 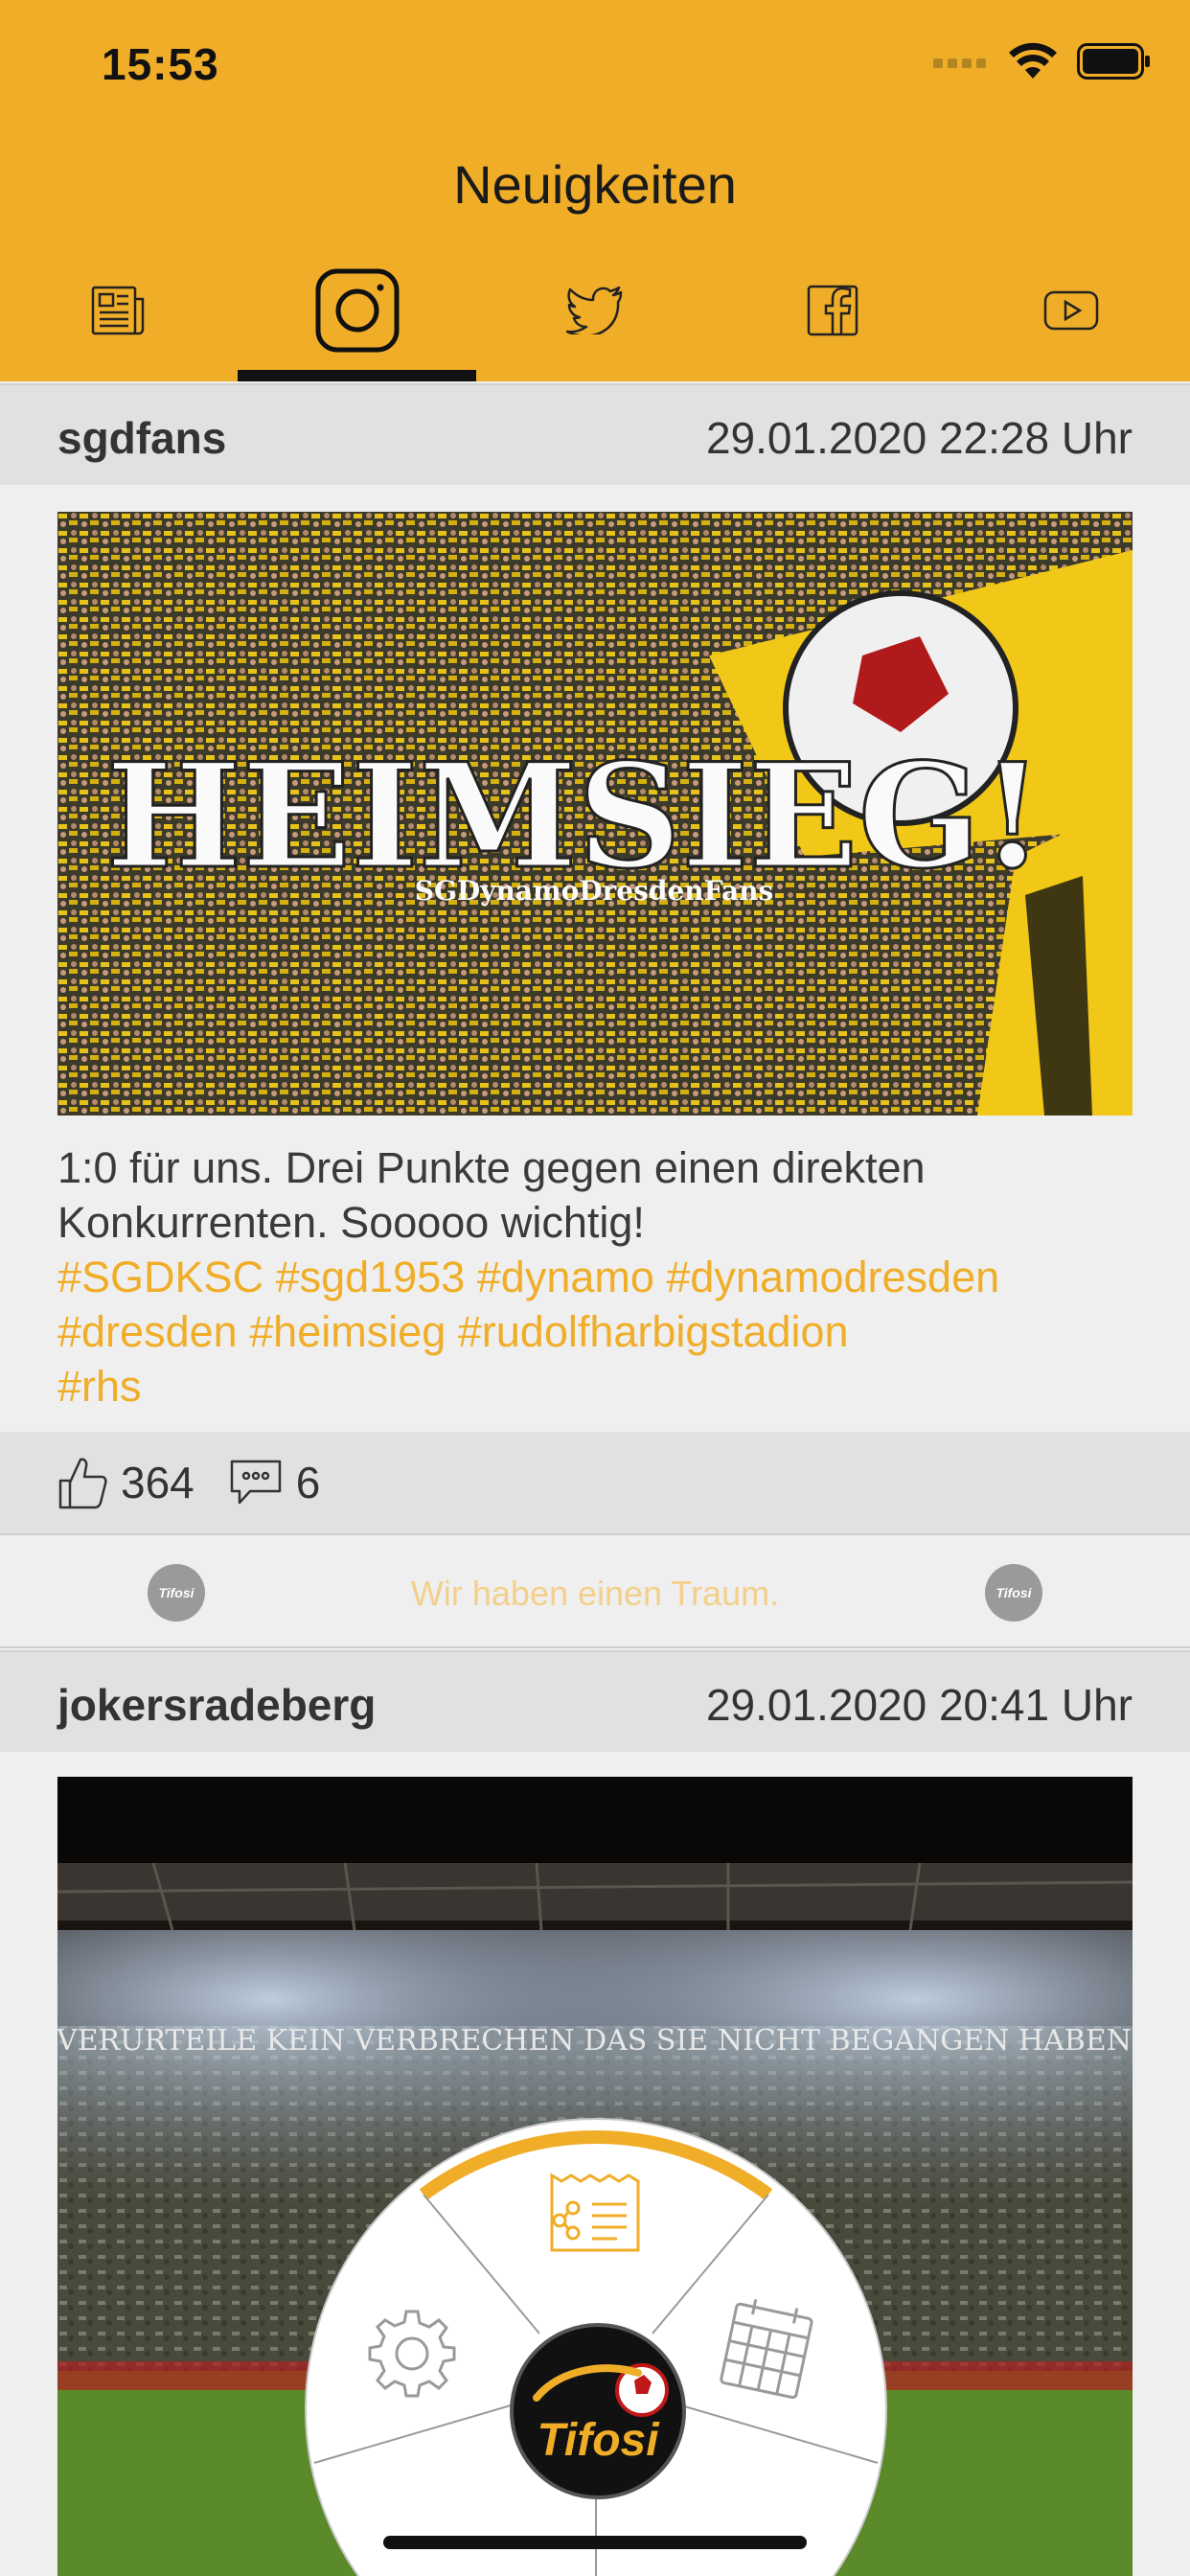 I want to click on page-title: Neuigkeiten, so click(x=595, y=184).